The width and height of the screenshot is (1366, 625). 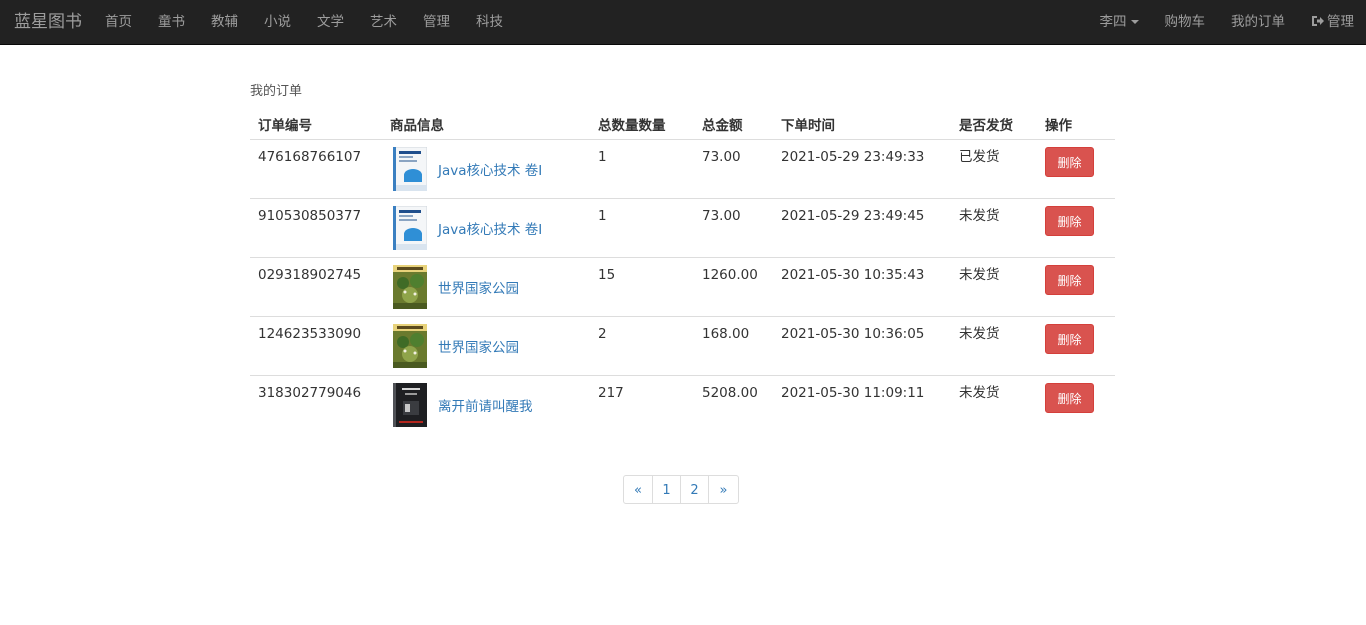 I want to click on time-cell: 2021-05-29 23:49:45, so click(x=862, y=228).